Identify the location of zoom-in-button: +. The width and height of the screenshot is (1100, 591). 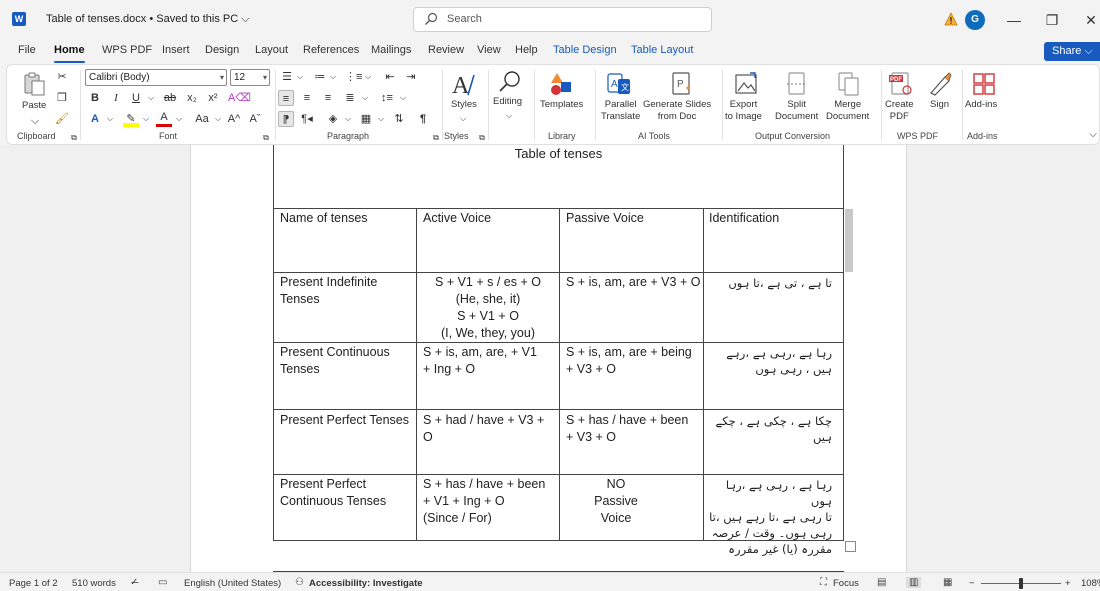
(1068, 583).